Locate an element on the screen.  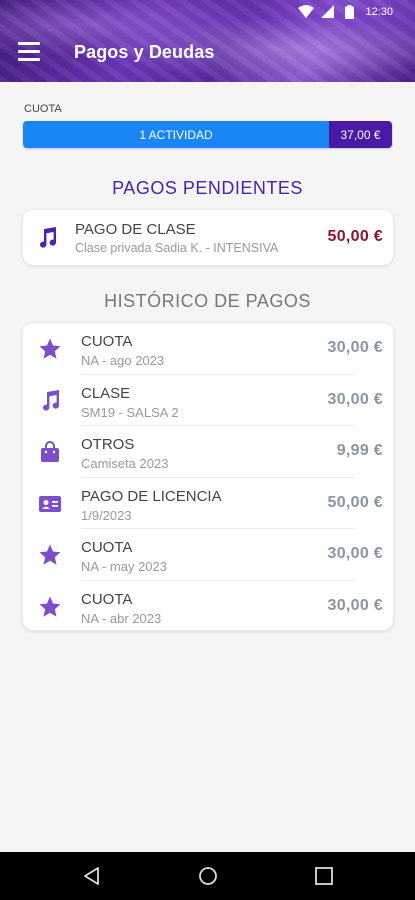
history-item-title: PAGO DE LICENCIA is located at coordinates (151, 496).